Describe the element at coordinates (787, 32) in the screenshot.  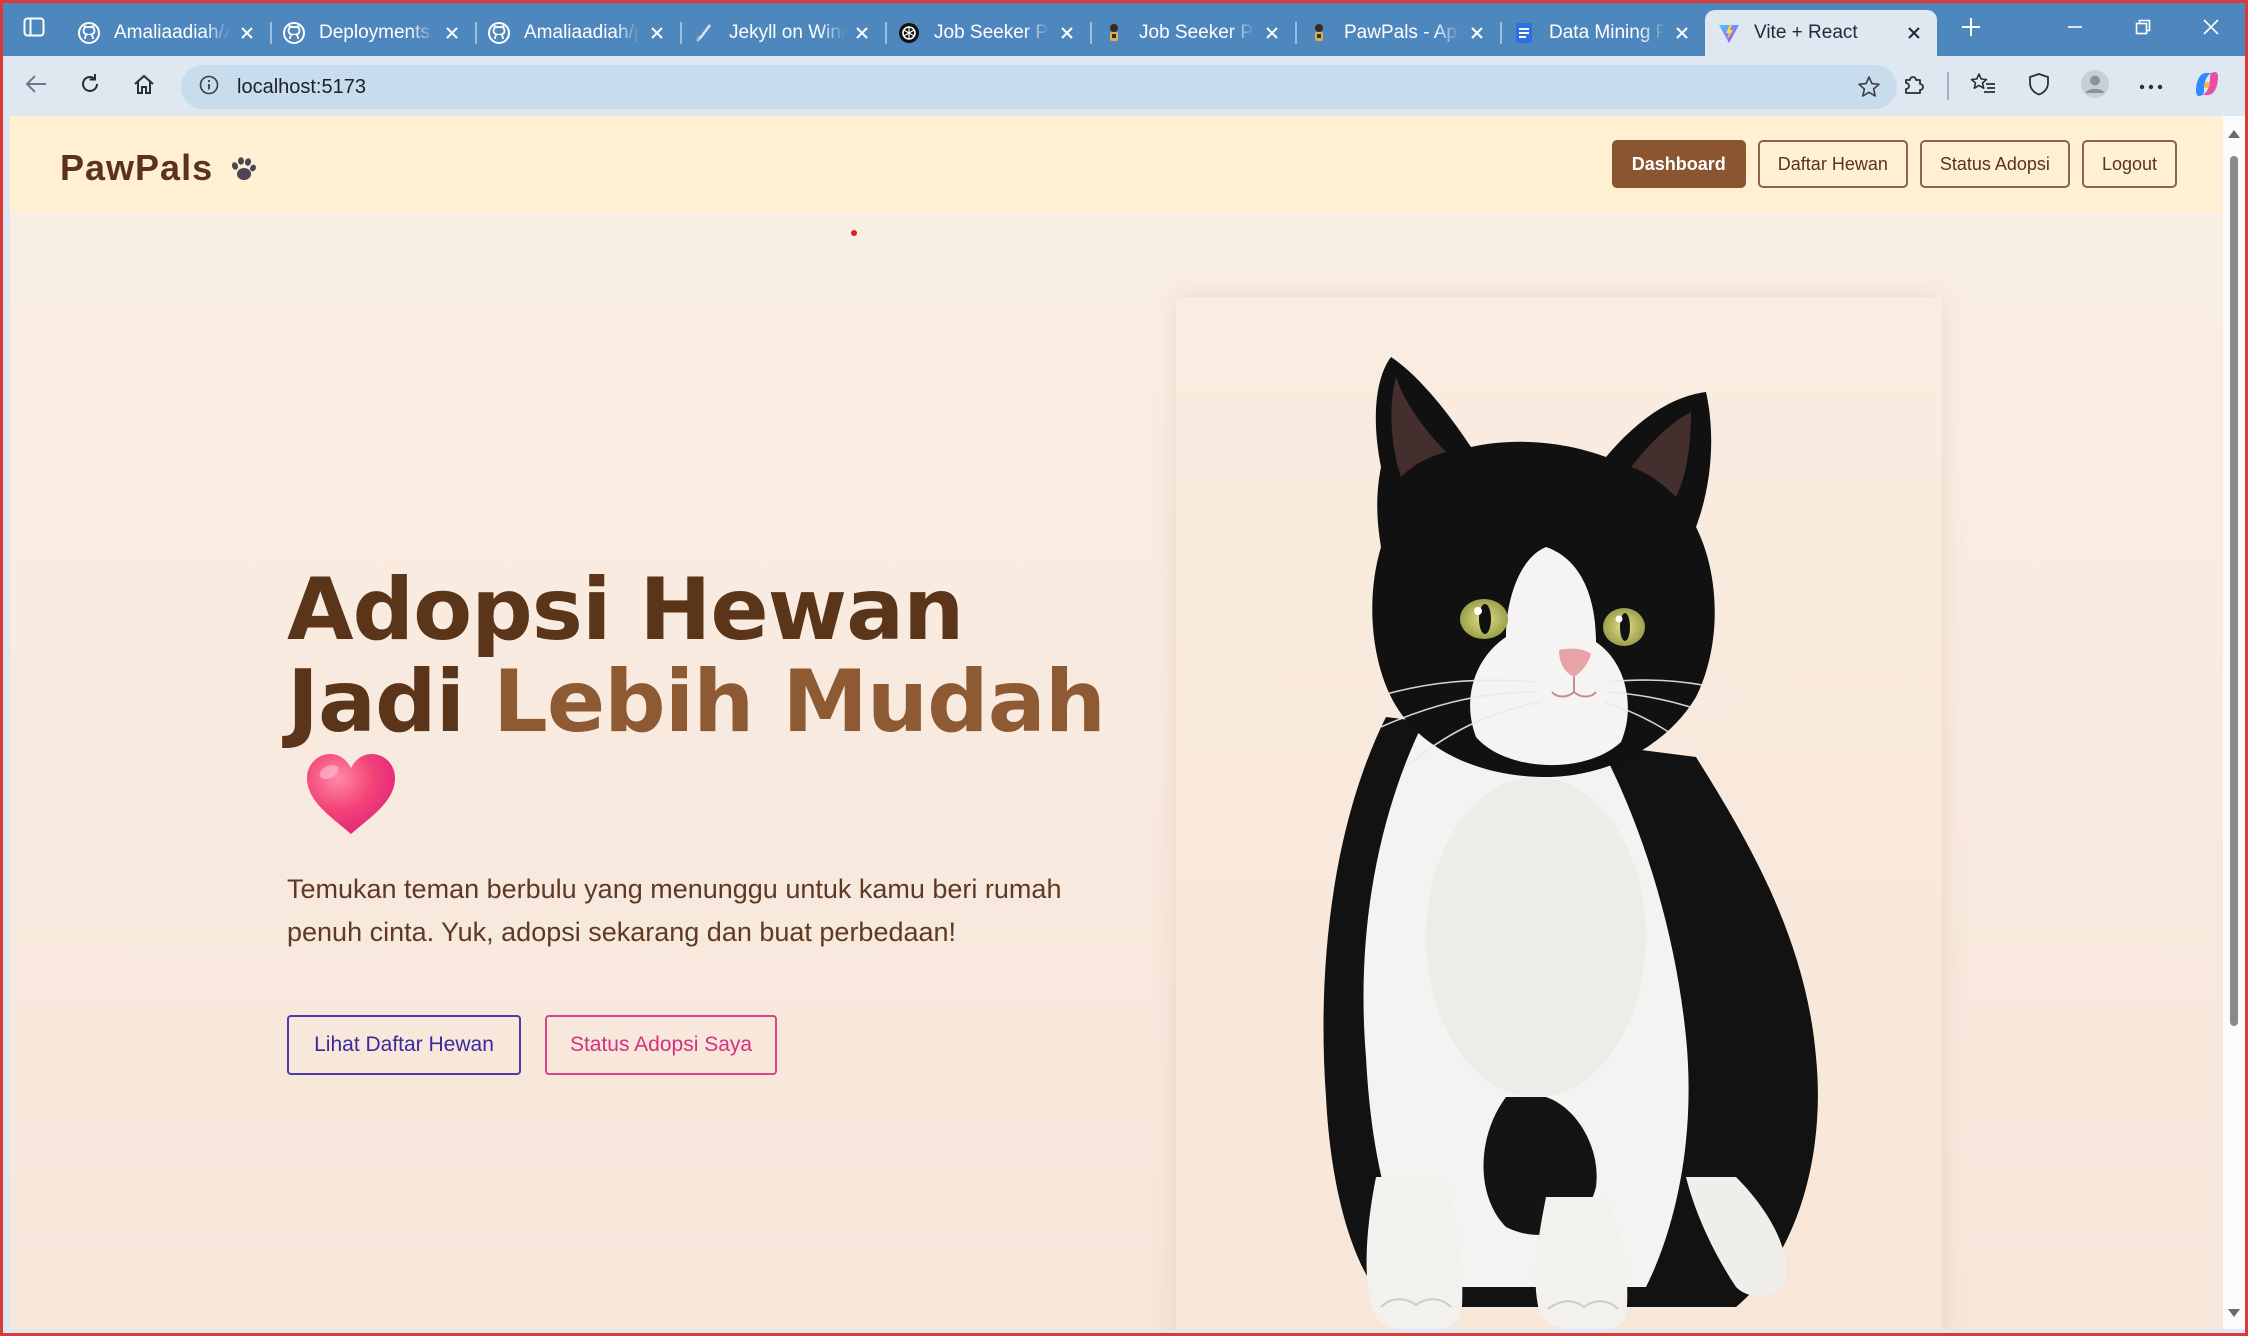
I see `tab-title: Jekyll on Windows` at that location.